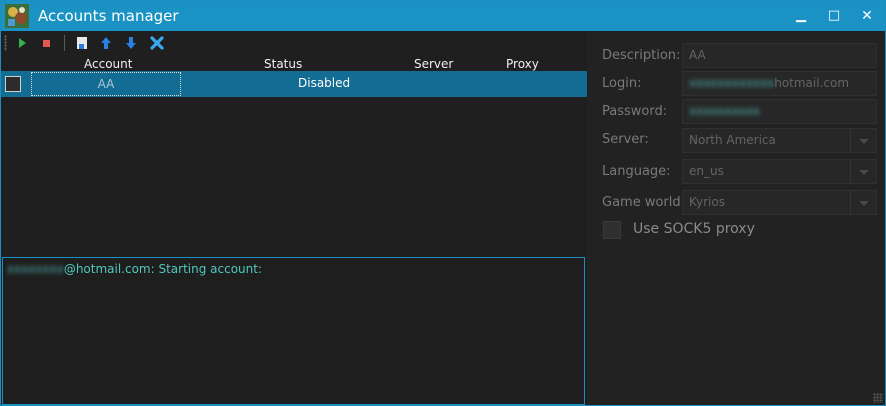 This screenshot has height=406, width=886. Describe the element at coordinates (834, 16) in the screenshot. I see `maximize-button: □` at that location.